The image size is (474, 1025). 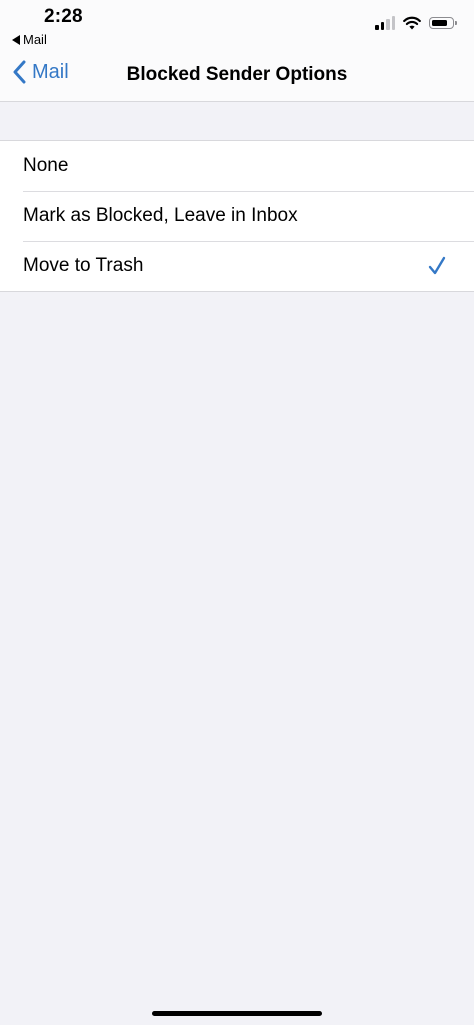 What do you see at coordinates (385, 23) in the screenshot?
I see `cellular-signal-icon` at bounding box center [385, 23].